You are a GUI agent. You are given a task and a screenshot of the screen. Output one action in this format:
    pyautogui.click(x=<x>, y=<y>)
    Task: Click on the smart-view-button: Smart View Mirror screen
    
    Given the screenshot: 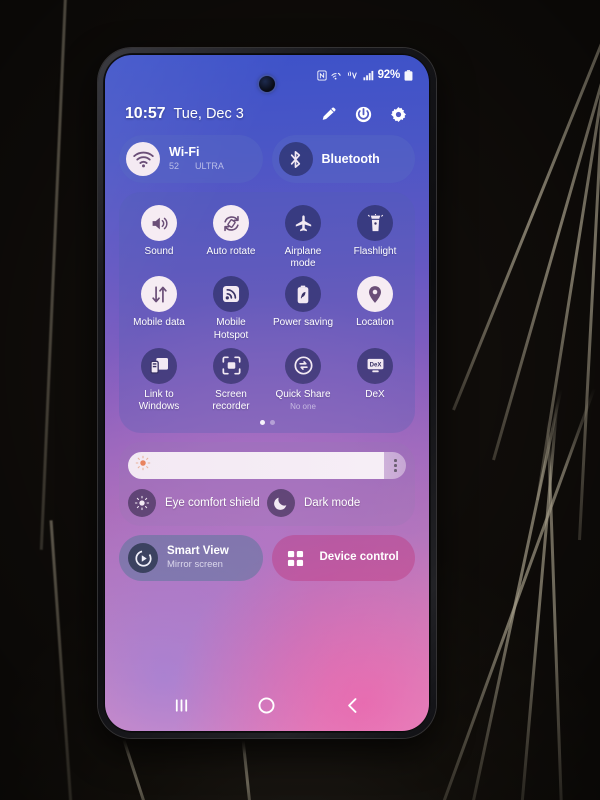 What is the action you would take?
    pyautogui.click(x=191, y=558)
    